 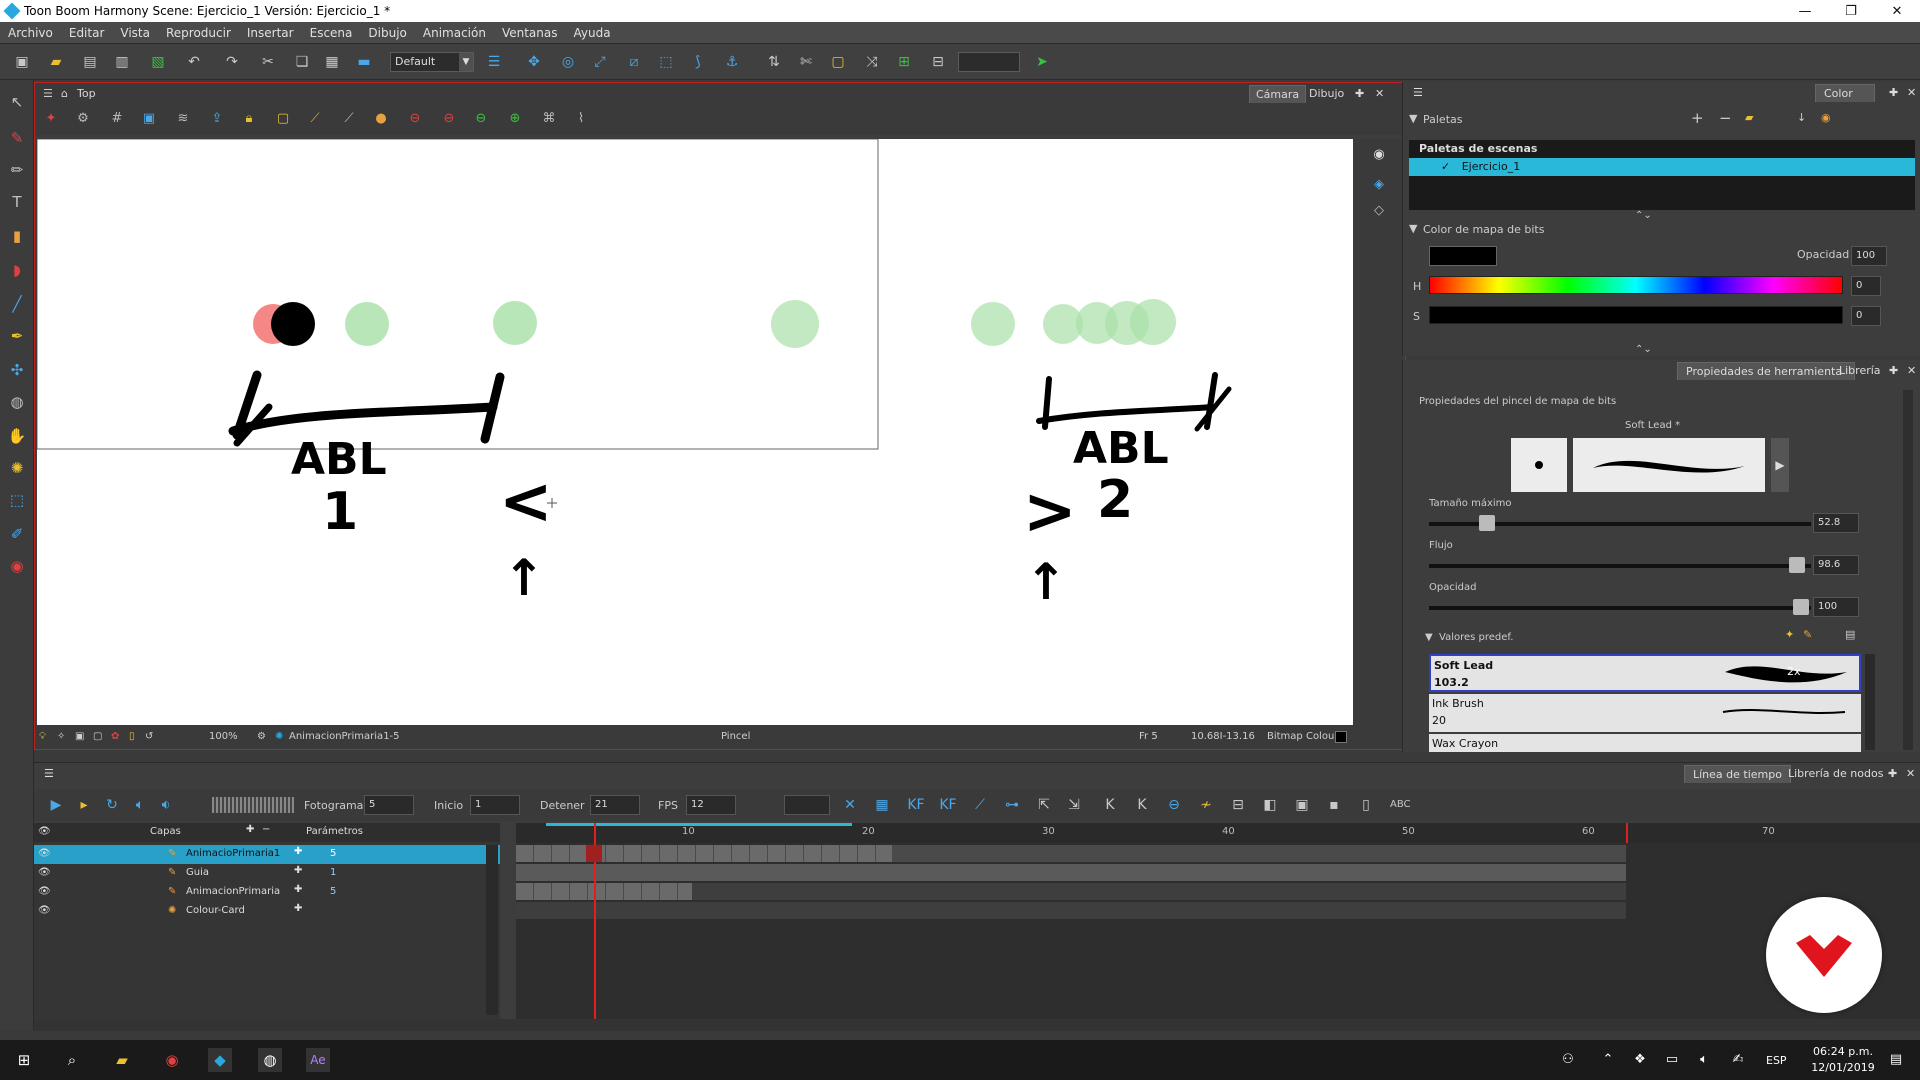 What do you see at coordinates (592, 33) in the screenshot?
I see `menu-ayuda: Ayuda` at bounding box center [592, 33].